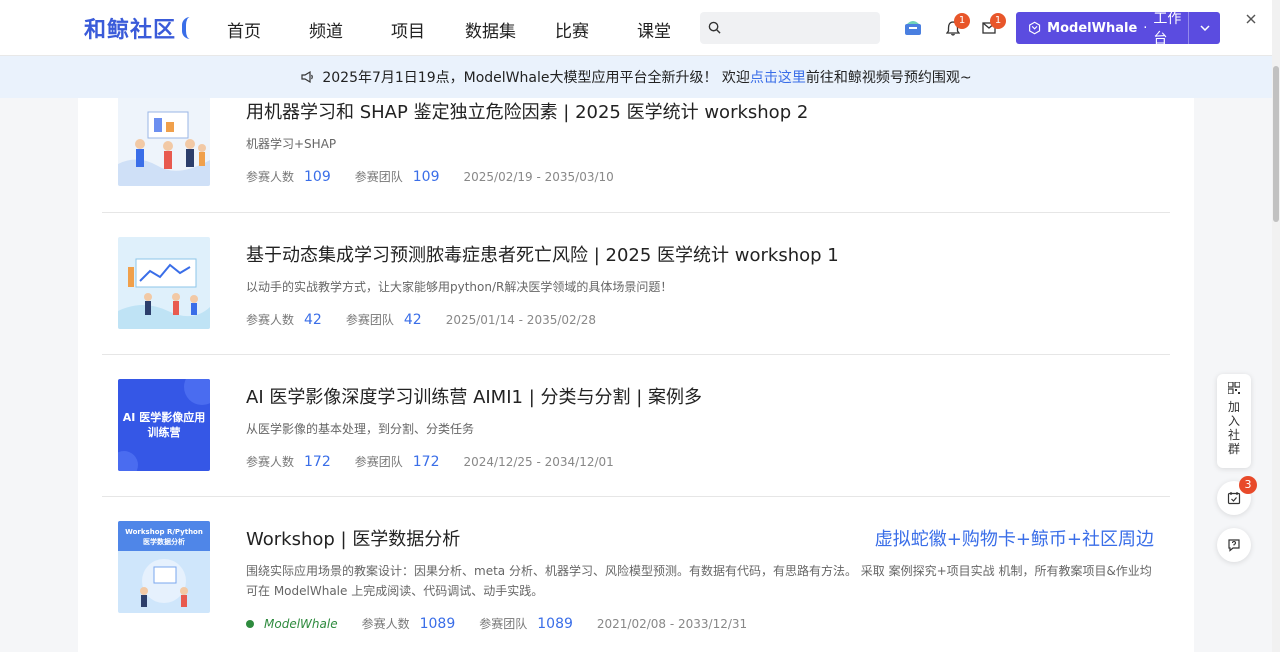  I want to click on megaphone-icon, so click(307, 77).